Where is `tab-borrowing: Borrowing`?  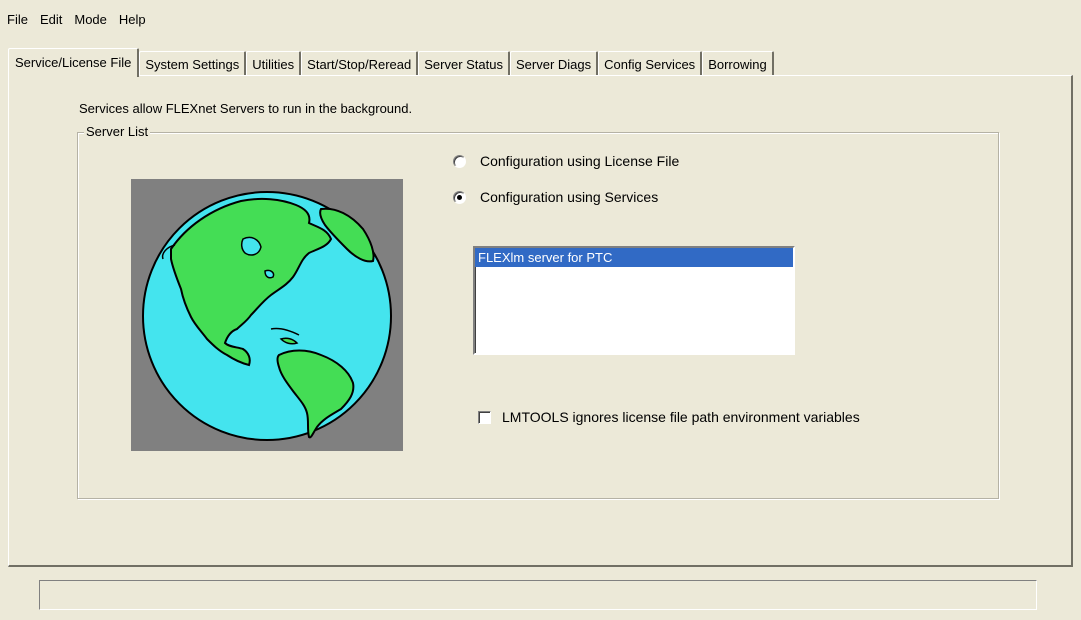
tab-borrowing: Borrowing is located at coordinates (738, 63).